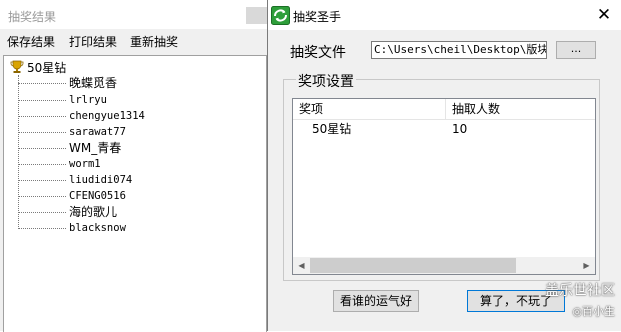 Image resolution: width=621 pixels, height=332 pixels. Describe the element at coordinates (593, 311) in the screenshot. I see `watermark-line2: ◎百小生` at that location.